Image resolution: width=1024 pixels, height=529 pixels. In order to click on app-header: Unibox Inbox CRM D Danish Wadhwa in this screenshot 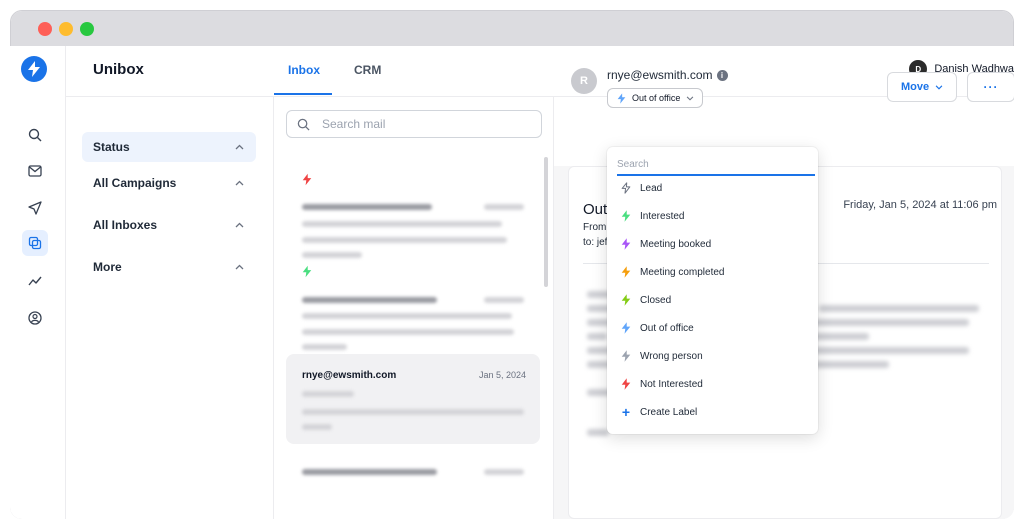, I will do `click(540, 71)`.